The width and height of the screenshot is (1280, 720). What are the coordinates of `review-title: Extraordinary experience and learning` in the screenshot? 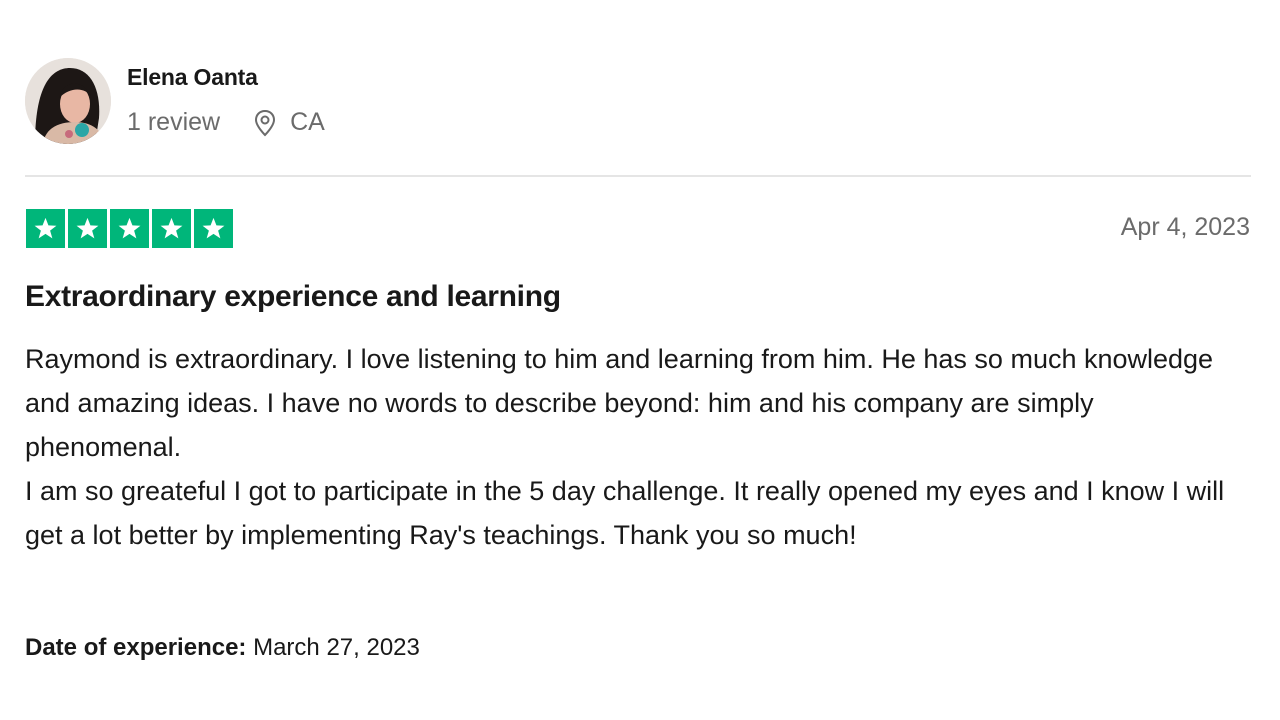 It's located at (293, 297).